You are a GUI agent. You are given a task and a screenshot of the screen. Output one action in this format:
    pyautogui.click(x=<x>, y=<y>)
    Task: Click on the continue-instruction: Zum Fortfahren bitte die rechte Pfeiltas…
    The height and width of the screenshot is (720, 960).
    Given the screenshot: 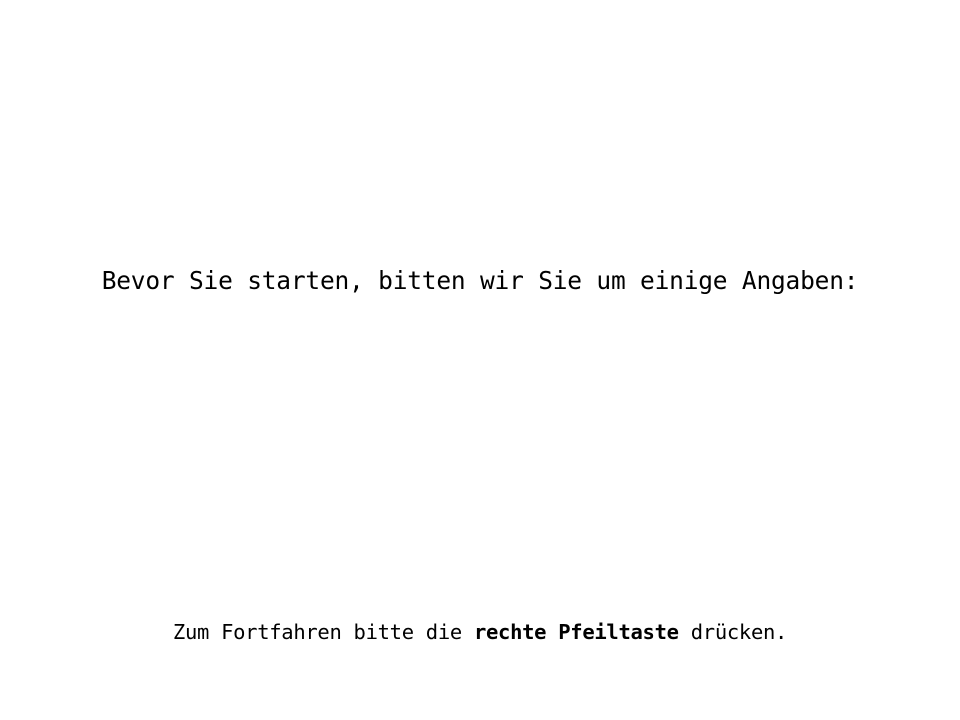 What is the action you would take?
    pyautogui.click(x=480, y=632)
    